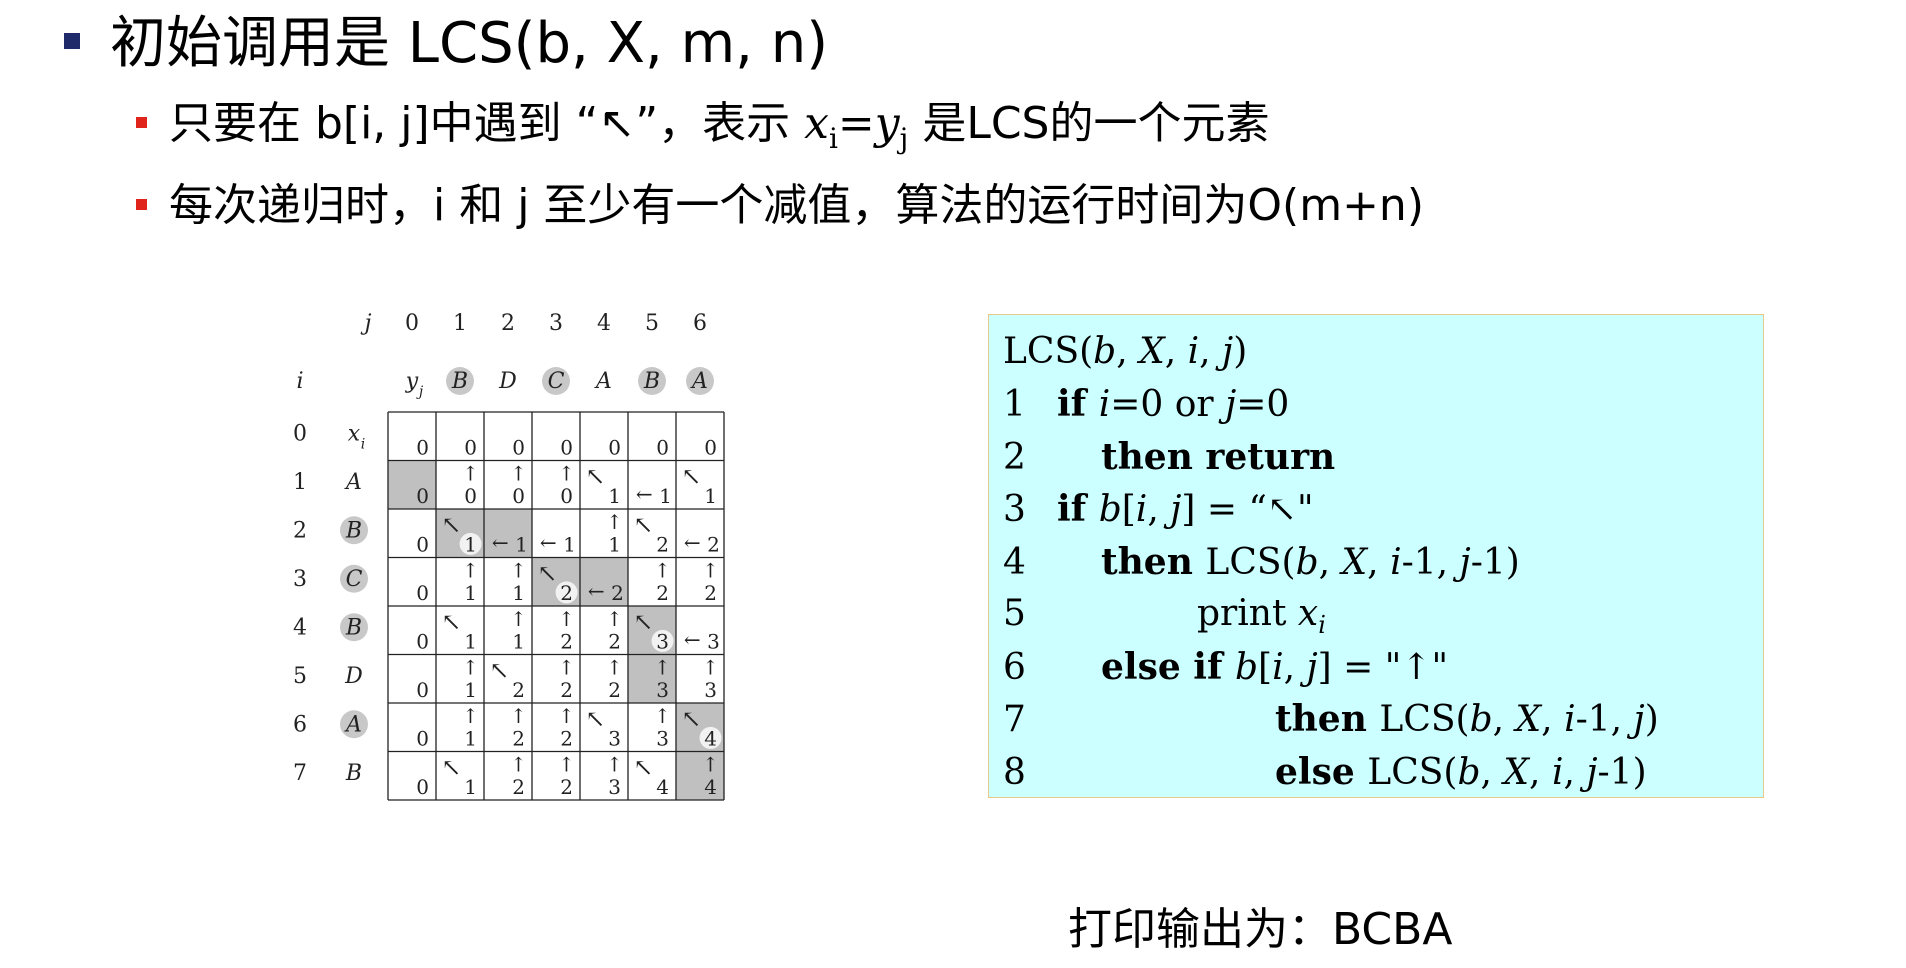 This screenshot has height=968, width=1906. I want to click on bullet-sub-2: 每次递归时，i 和 j 至少有一个减值，算法的运行时间为O(m+n), so click(780, 206).